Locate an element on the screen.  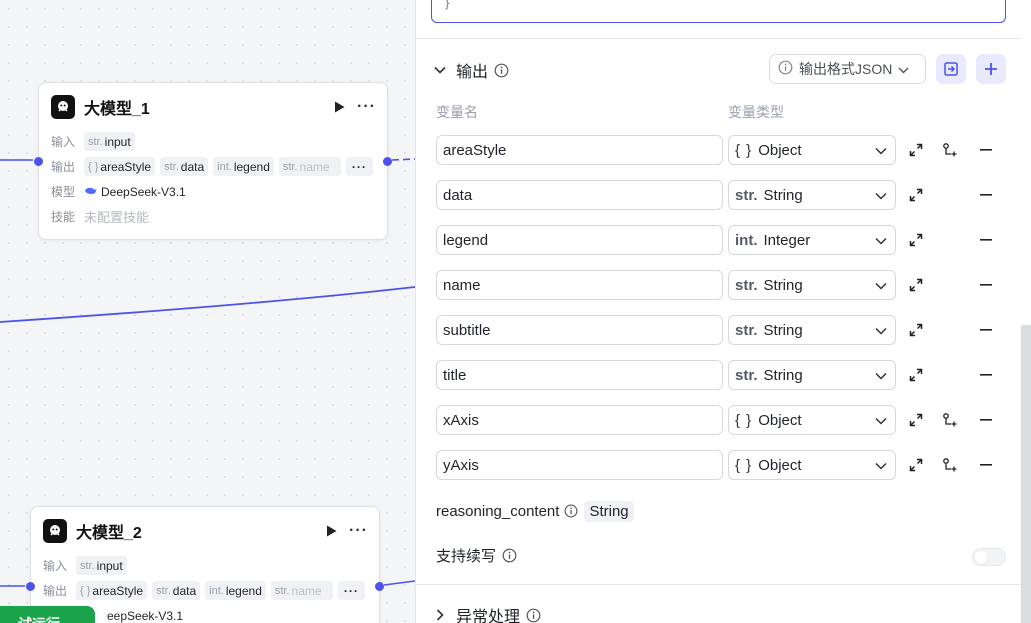
plus-icon is located at coordinates (991, 69).